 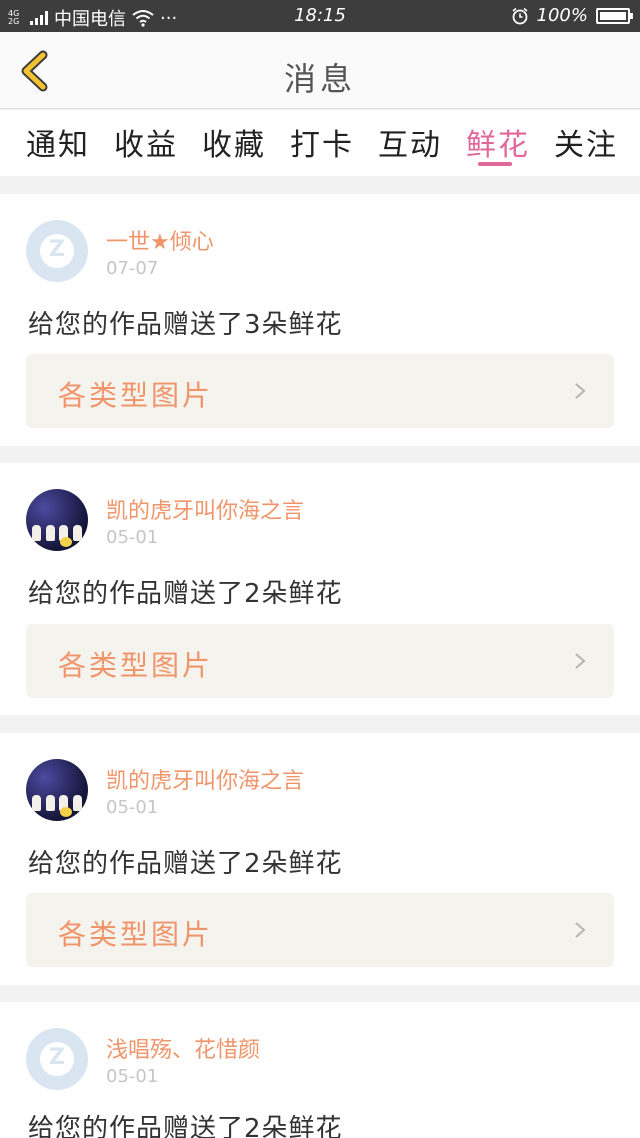 I want to click on sender-name: 浅唱殇、花惜颜, so click(x=183, y=1048).